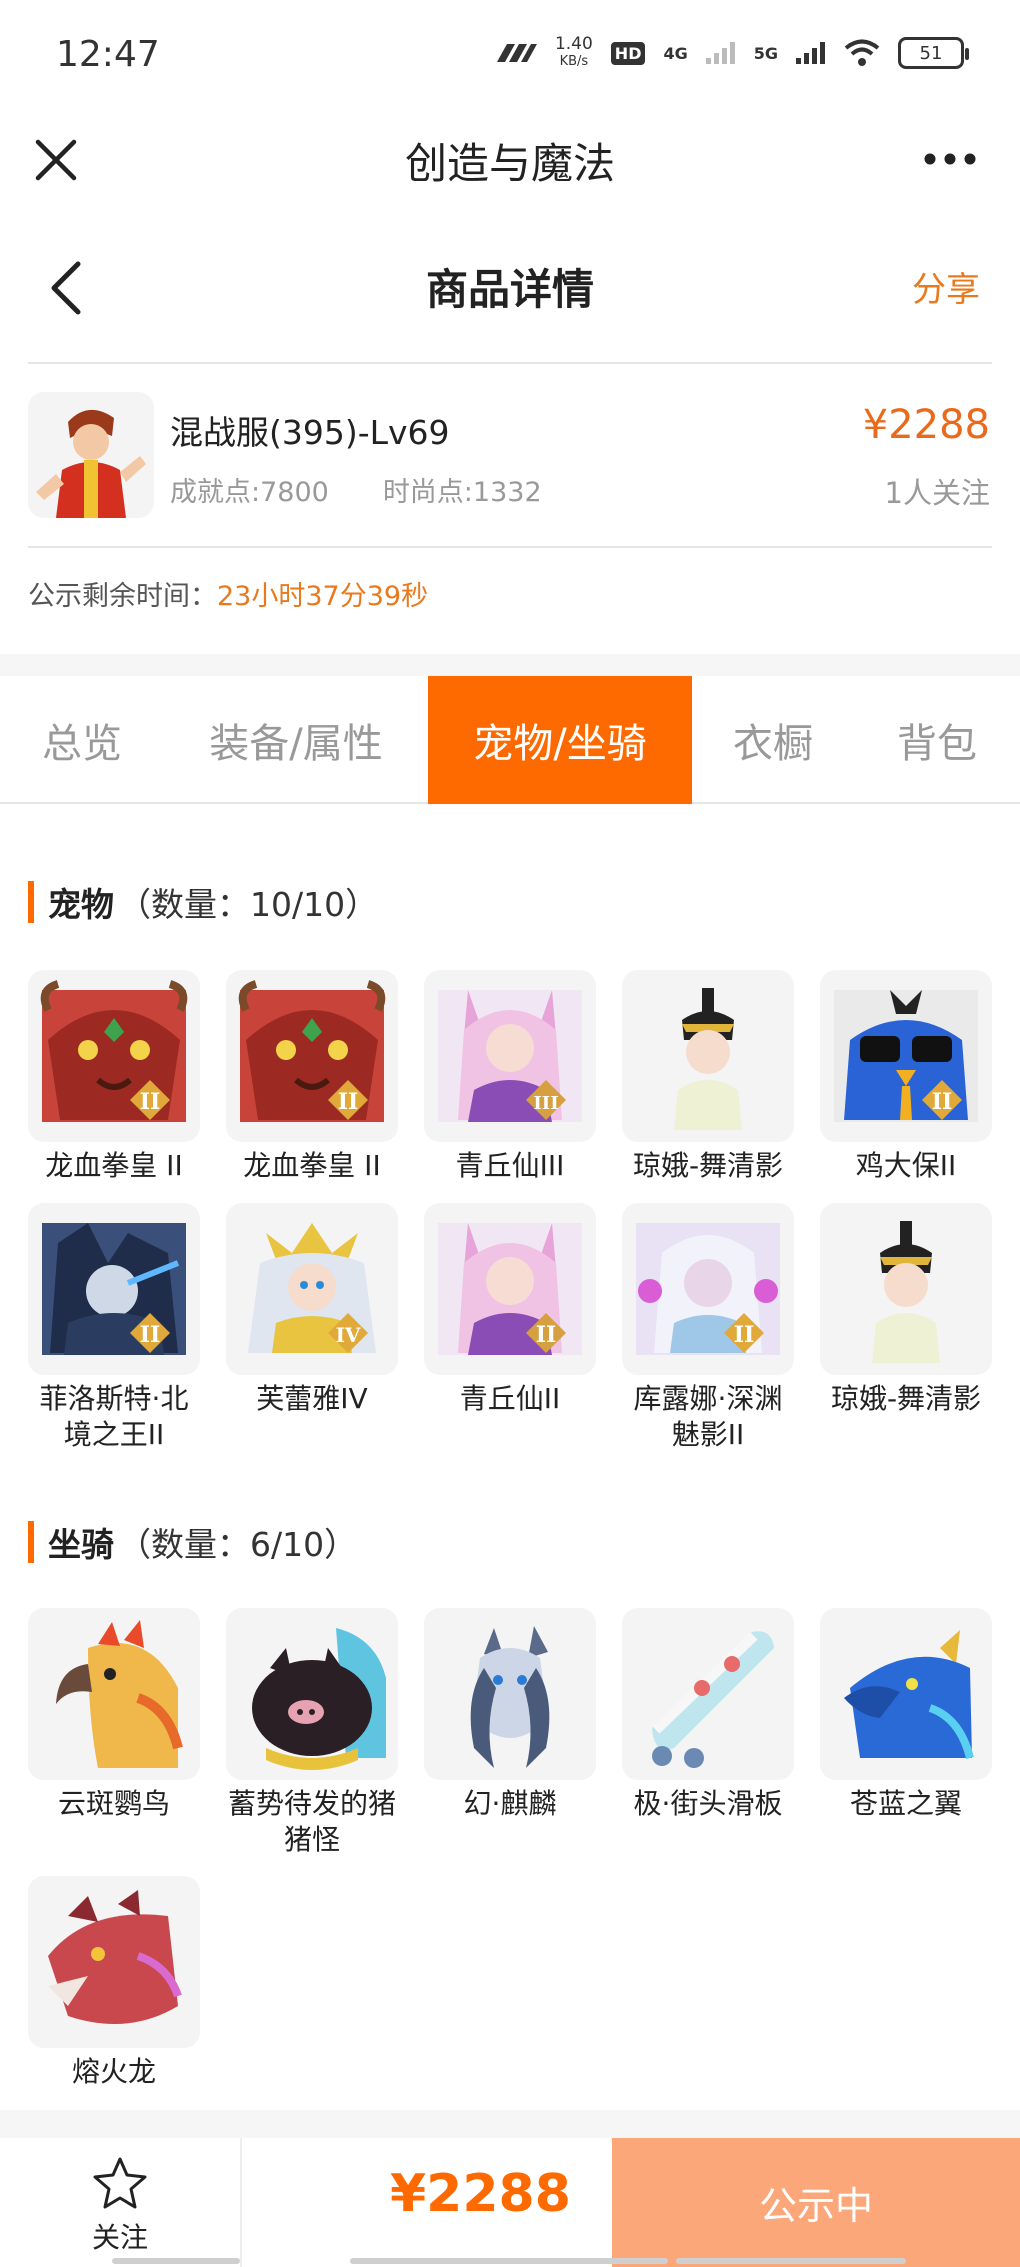 The width and height of the screenshot is (1020, 2267). Describe the element at coordinates (574, 61) in the screenshot. I see `net-speed-unit: KB/s` at that location.